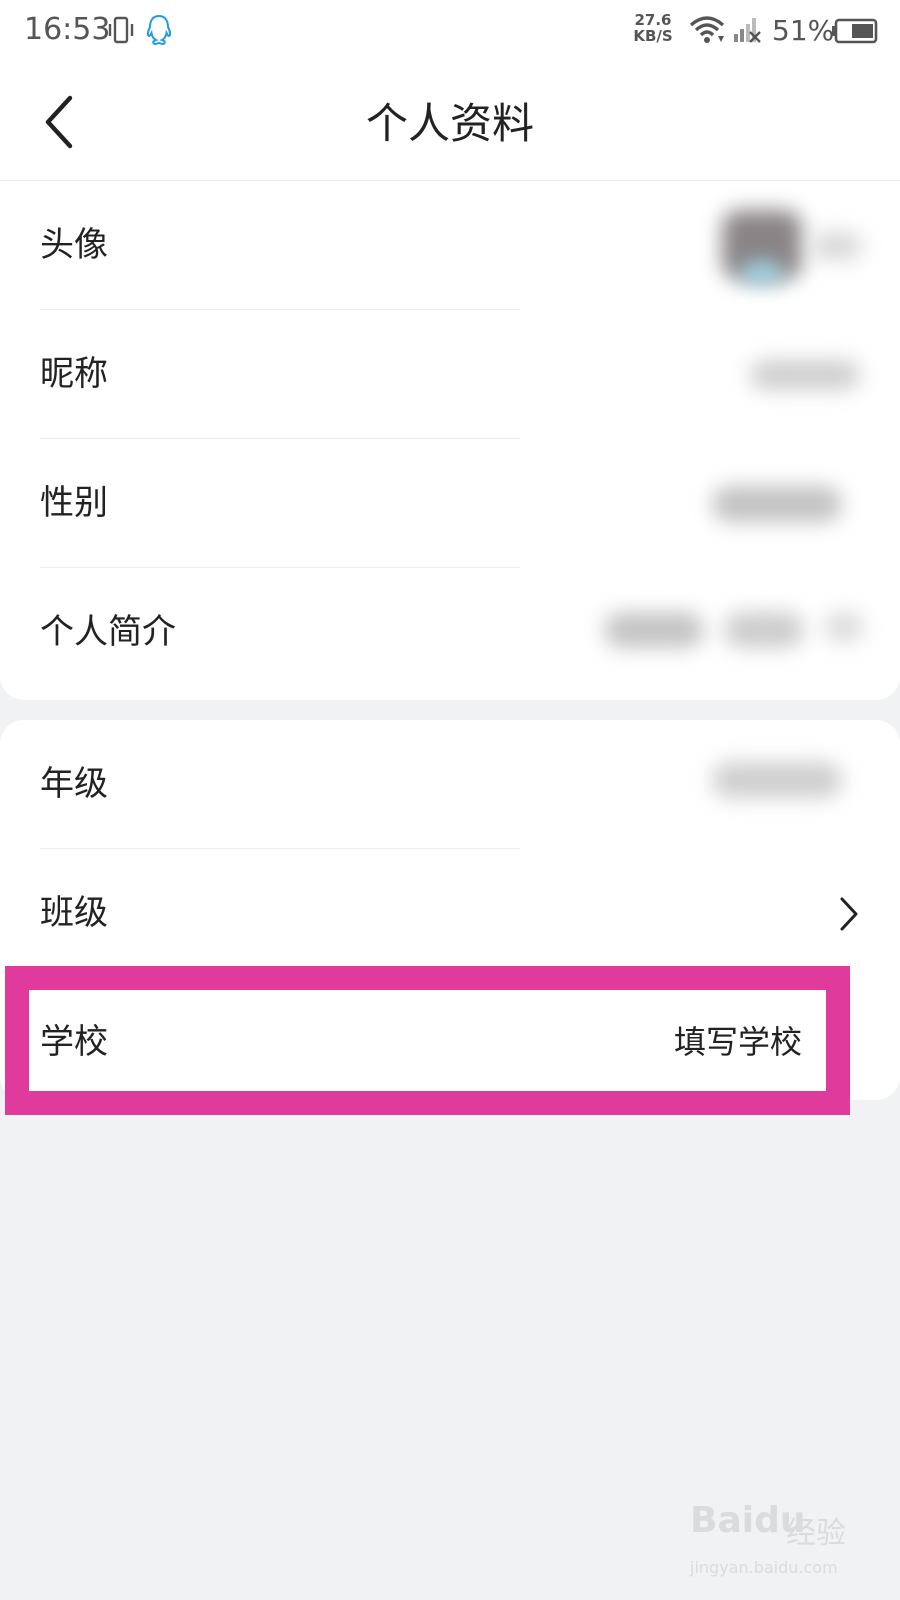  I want to click on row-label: 昵称, so click(74, 374).